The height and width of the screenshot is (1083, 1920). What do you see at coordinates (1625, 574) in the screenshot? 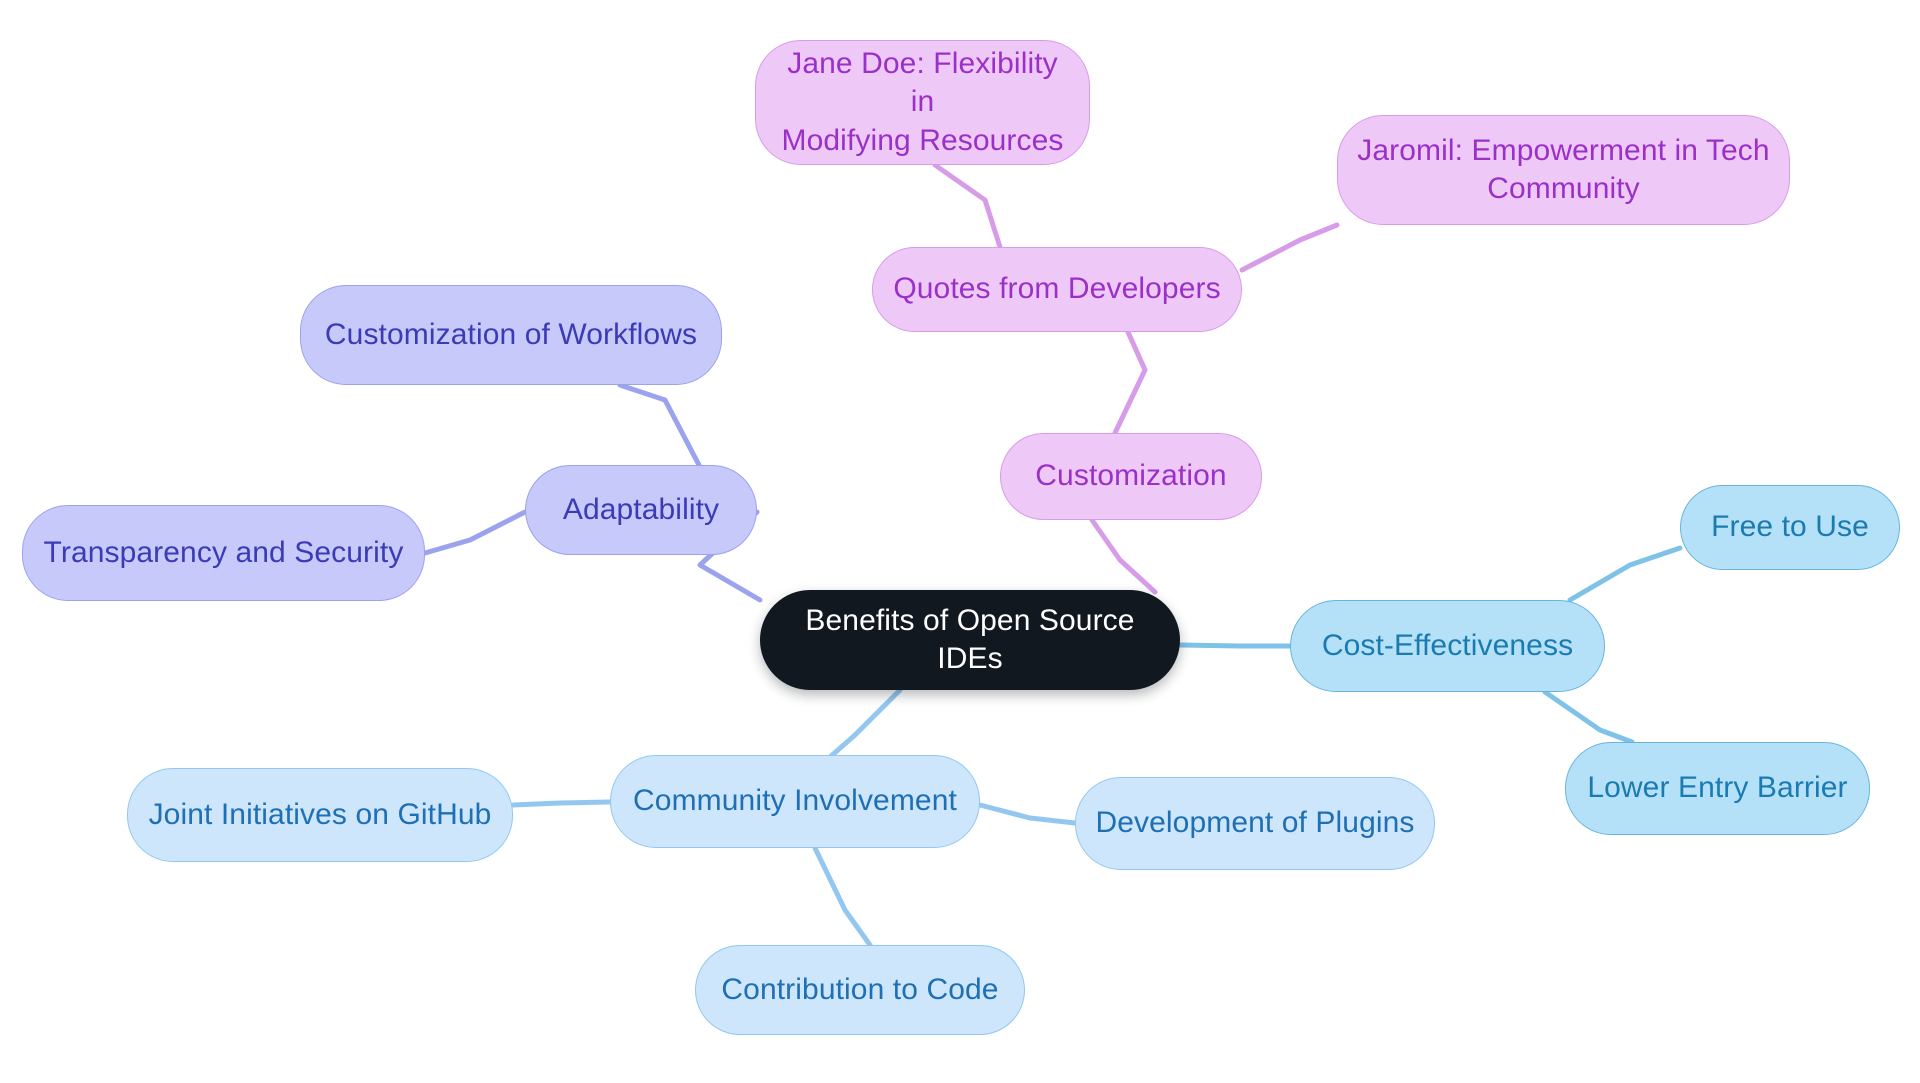
I see `edge-cost-free-to-use` at bounding box center [1625, 574].